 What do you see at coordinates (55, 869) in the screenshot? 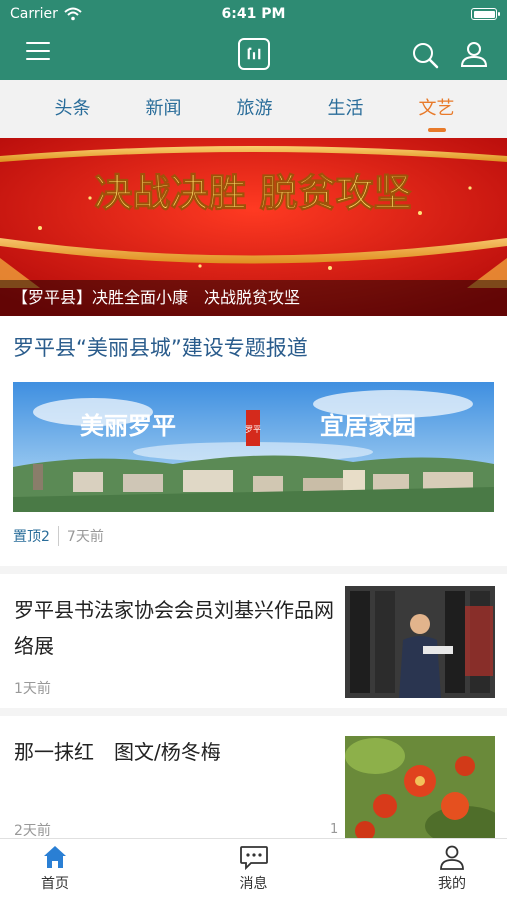
I see `tabbar-item-home: 首页` at bounding box center [55, 869].